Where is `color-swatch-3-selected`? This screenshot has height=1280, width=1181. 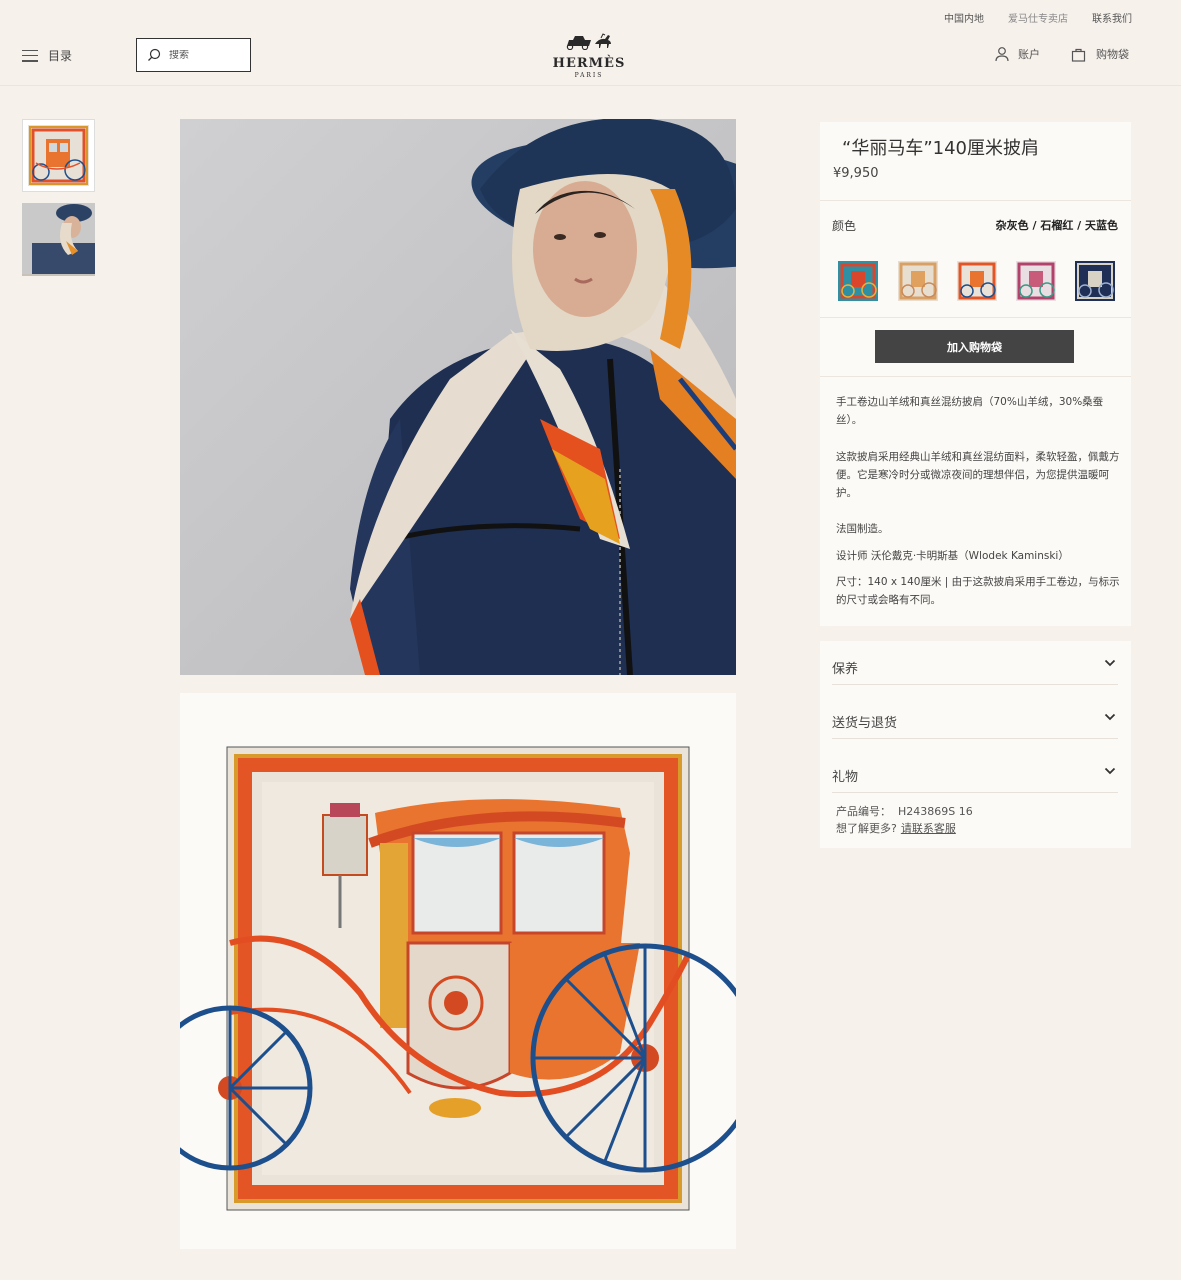 color-swatch-3-selected is located at coordinates (977, 281).